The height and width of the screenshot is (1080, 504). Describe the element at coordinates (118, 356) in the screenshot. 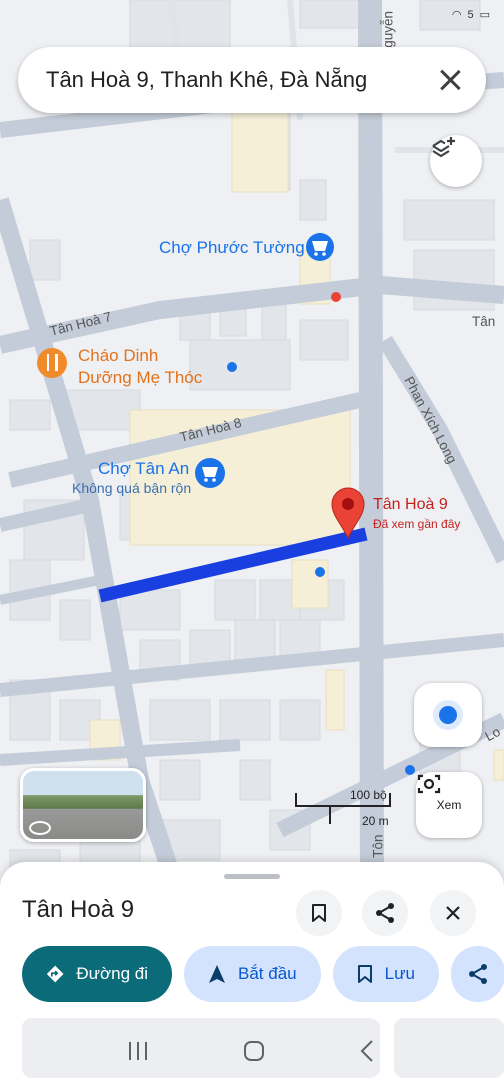

I see `poi-chao-dinh-line1: Cháo Dinh` at that location.